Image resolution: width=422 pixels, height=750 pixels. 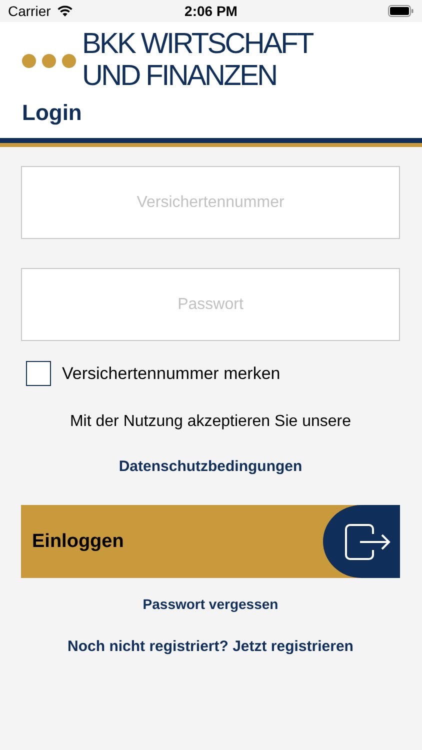 What do you see at coordinates (52, 113) in the screenshot?
I see `page-title: Login` at bounding box center [52, 113].